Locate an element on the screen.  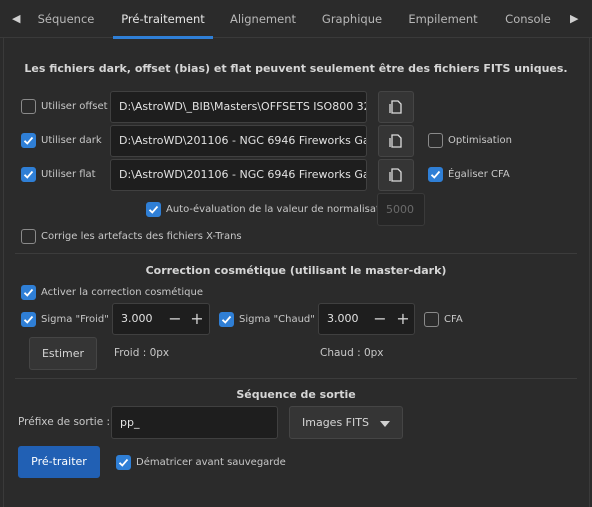
debayer-label: Dématricer avant sauvegarde is located at coordinates (211, 462).